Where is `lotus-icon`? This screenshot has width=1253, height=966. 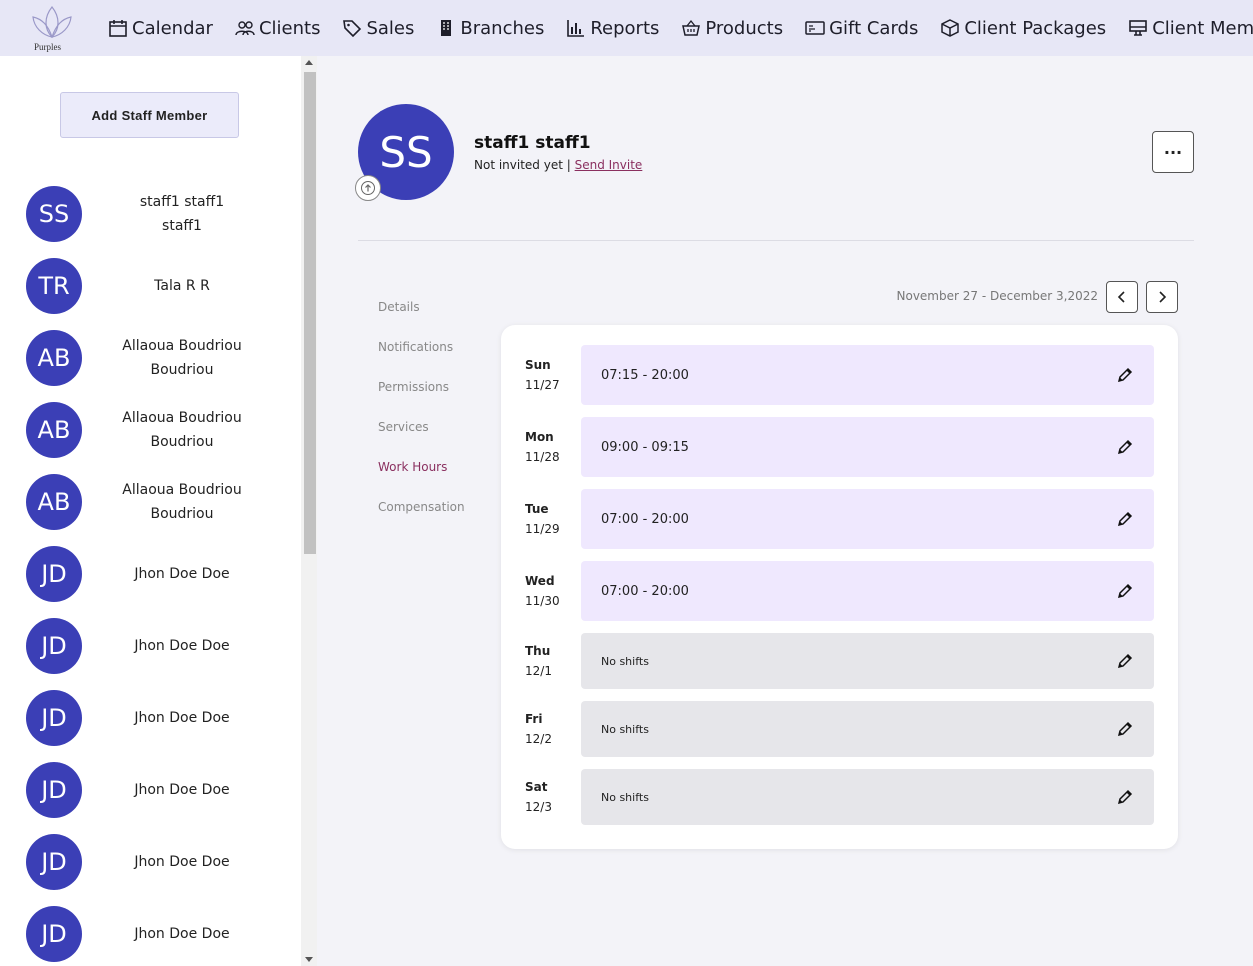 lotus-icon is located at coordinates (52, 22).